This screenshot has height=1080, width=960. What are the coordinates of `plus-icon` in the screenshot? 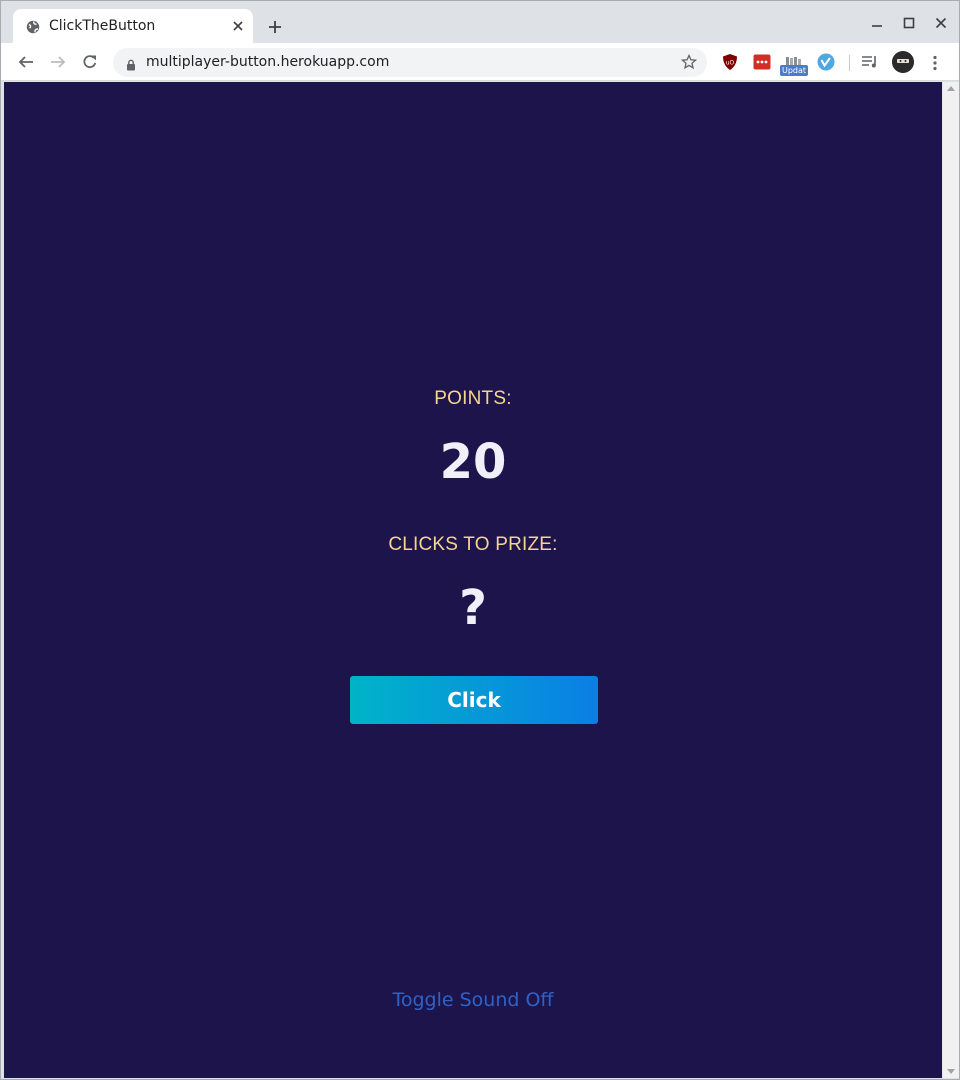 It's located at (275, 27).